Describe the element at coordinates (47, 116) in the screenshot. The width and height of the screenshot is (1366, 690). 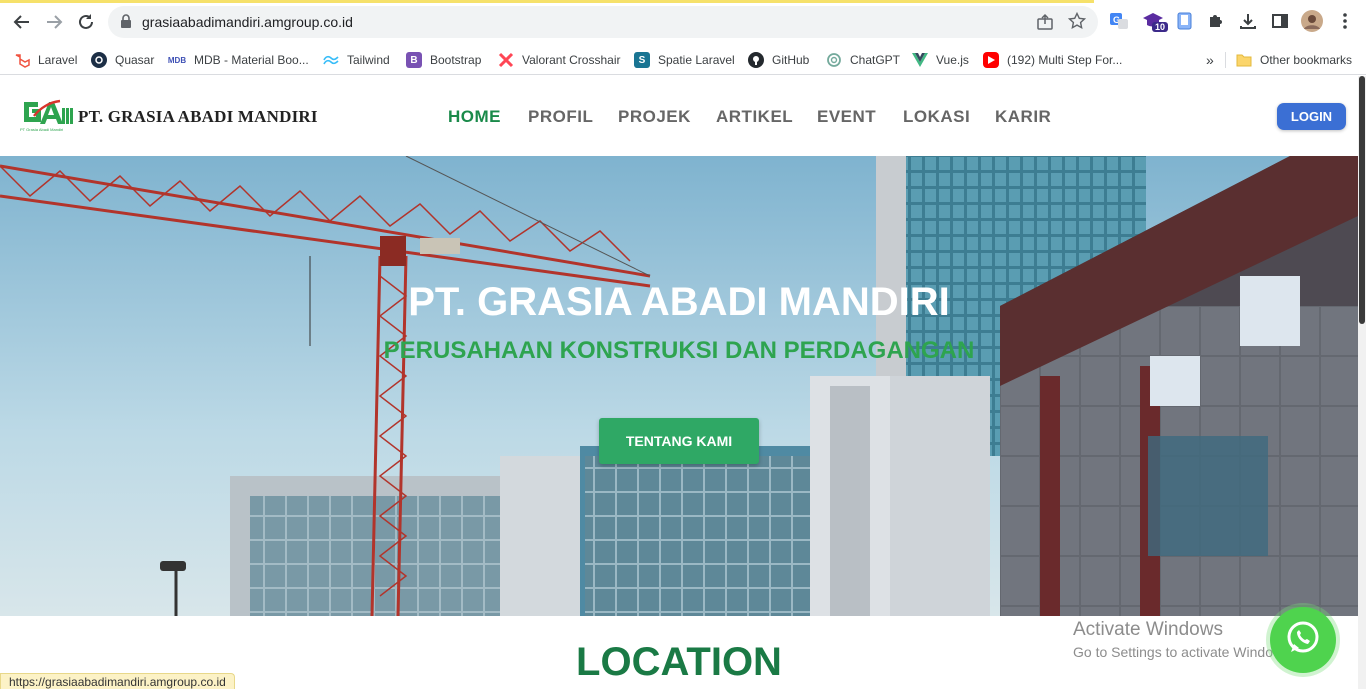
I see `company-logo: PT Grasia Abadi Mandiri` at that location.